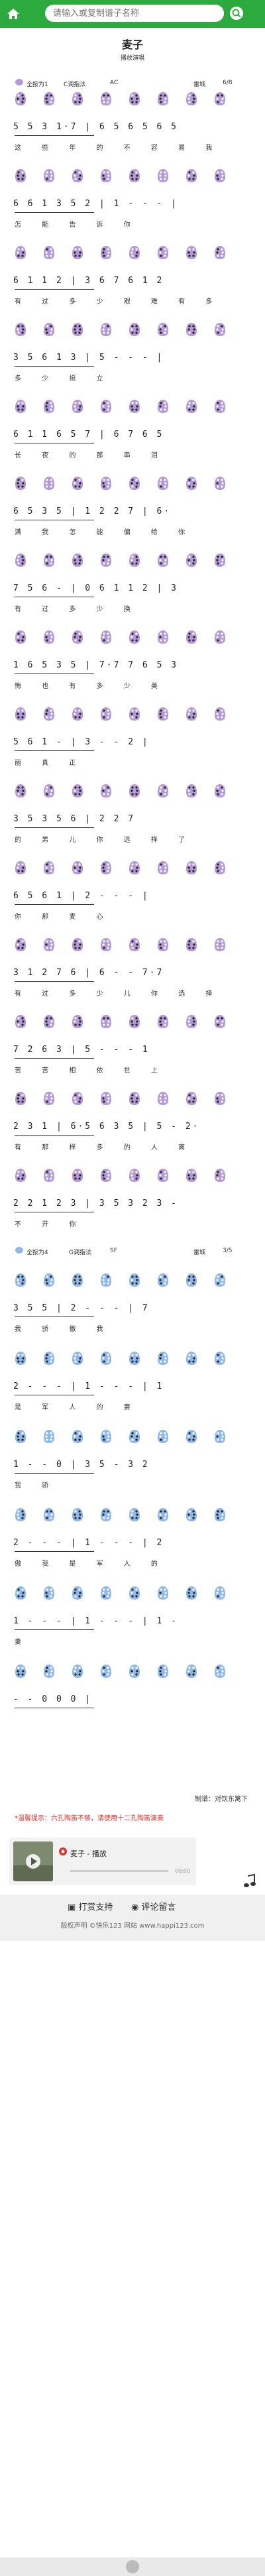 The width and height of the screenshot is (265, 2576). Describe the element at coordinates (133, 2567) in the screenshot. I see `scroll-top-icon` at that location.